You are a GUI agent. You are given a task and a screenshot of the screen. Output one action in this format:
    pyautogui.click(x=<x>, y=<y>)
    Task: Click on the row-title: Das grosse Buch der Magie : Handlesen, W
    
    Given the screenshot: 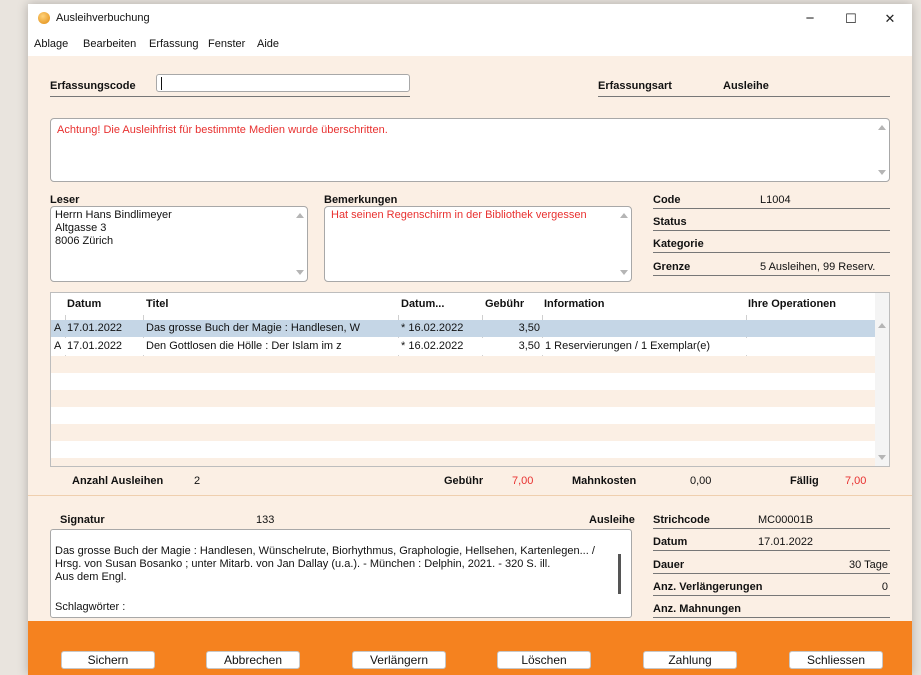 What is the action you would take?
    pyautogui.click(x=253, y=328)
    